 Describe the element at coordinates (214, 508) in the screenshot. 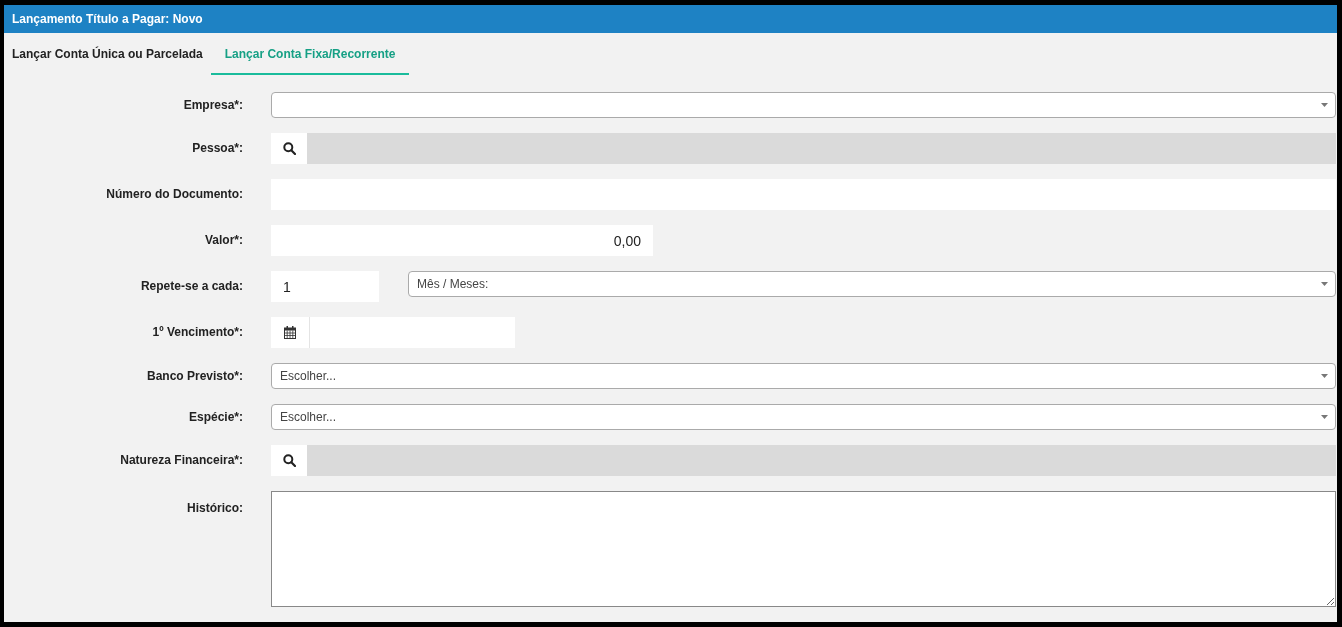

I see `field-label: Histórico:` at that location.